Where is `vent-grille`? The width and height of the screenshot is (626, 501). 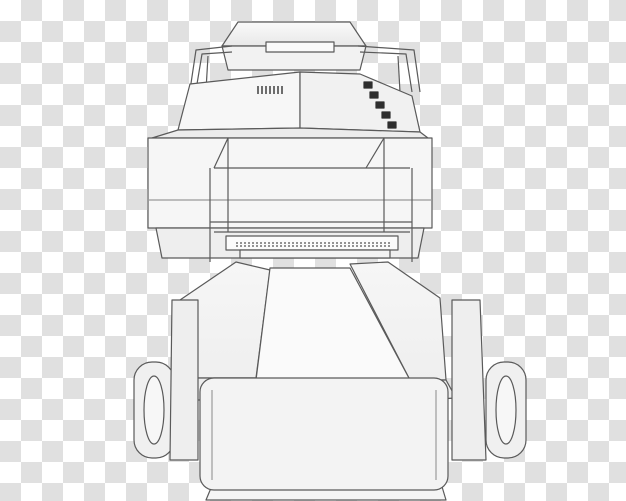 vent-grille is located at coordinates (270, 90).